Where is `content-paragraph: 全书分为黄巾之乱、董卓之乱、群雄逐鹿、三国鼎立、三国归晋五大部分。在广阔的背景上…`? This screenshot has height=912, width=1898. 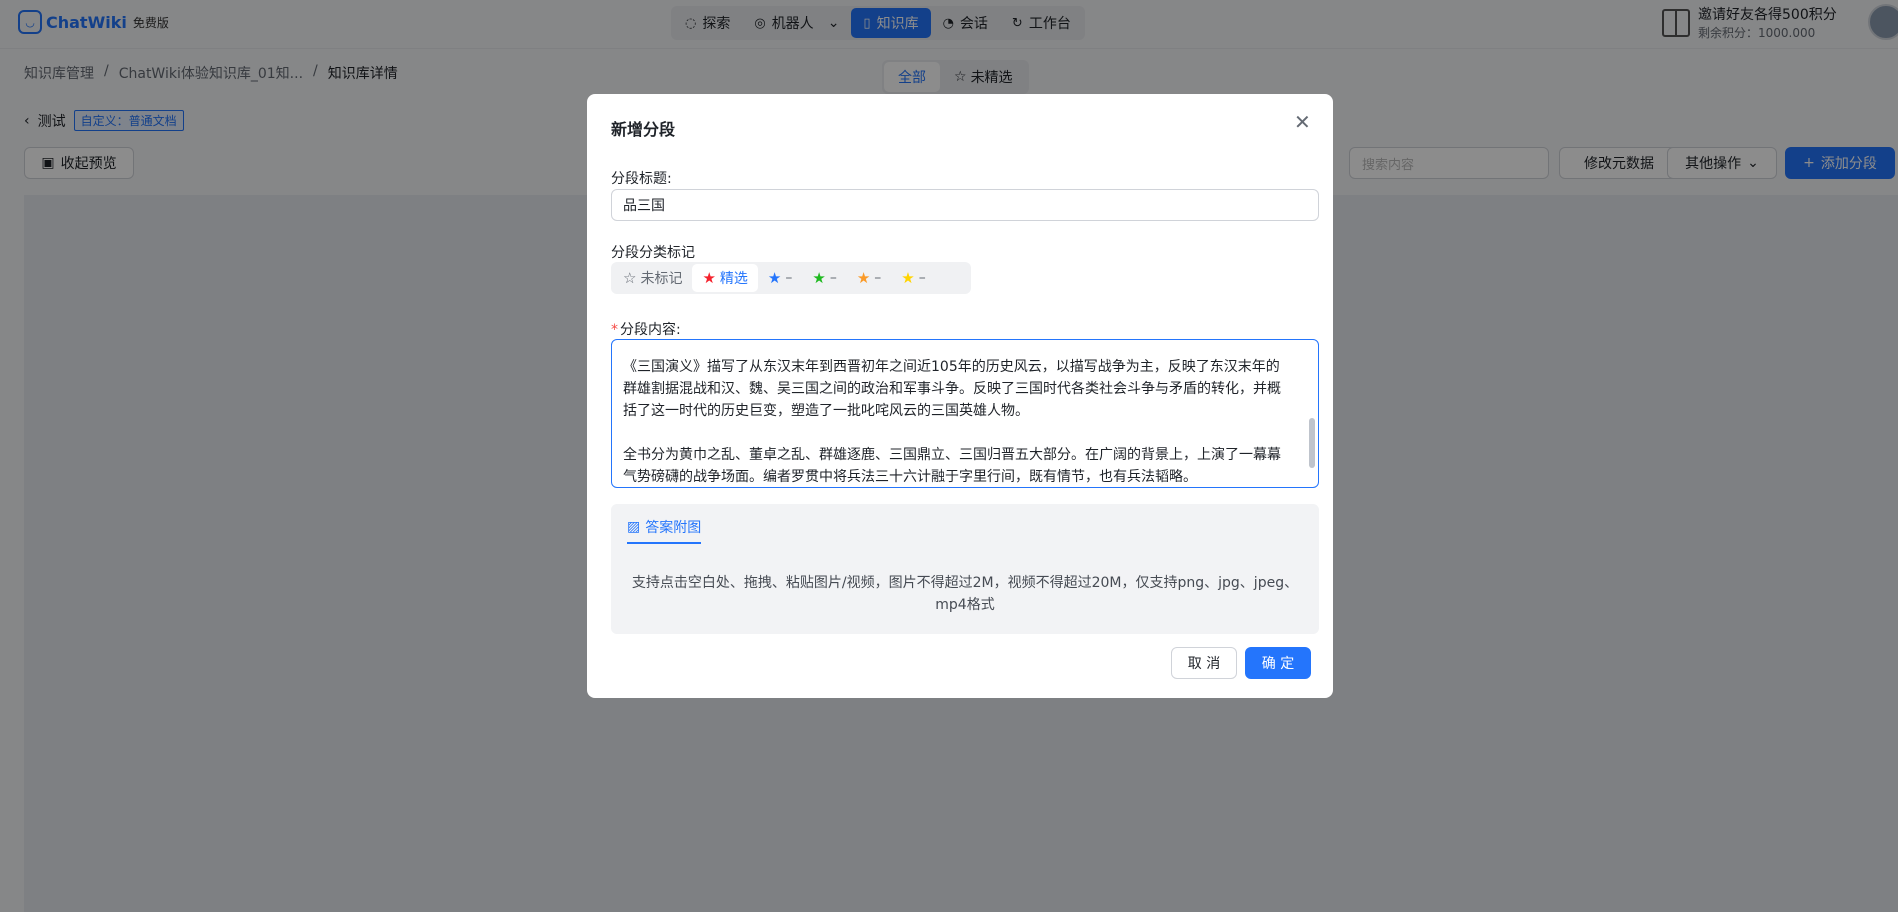
content-paragraph: 全书分为黄巾之乱、董卓之乱、群雄逐鹿、三国鼎立、三国归晋五大部分。在广阔的背景上… is located at coordinates (952, 466).